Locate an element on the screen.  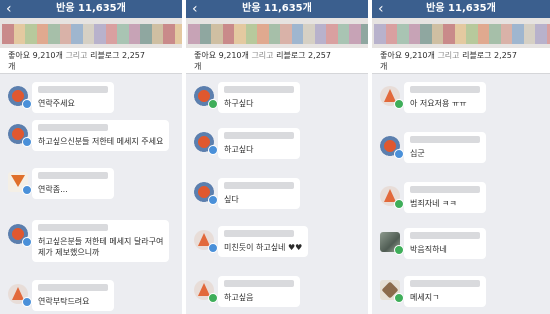
comment-text: 십군 is located at coordinates (417, 153).